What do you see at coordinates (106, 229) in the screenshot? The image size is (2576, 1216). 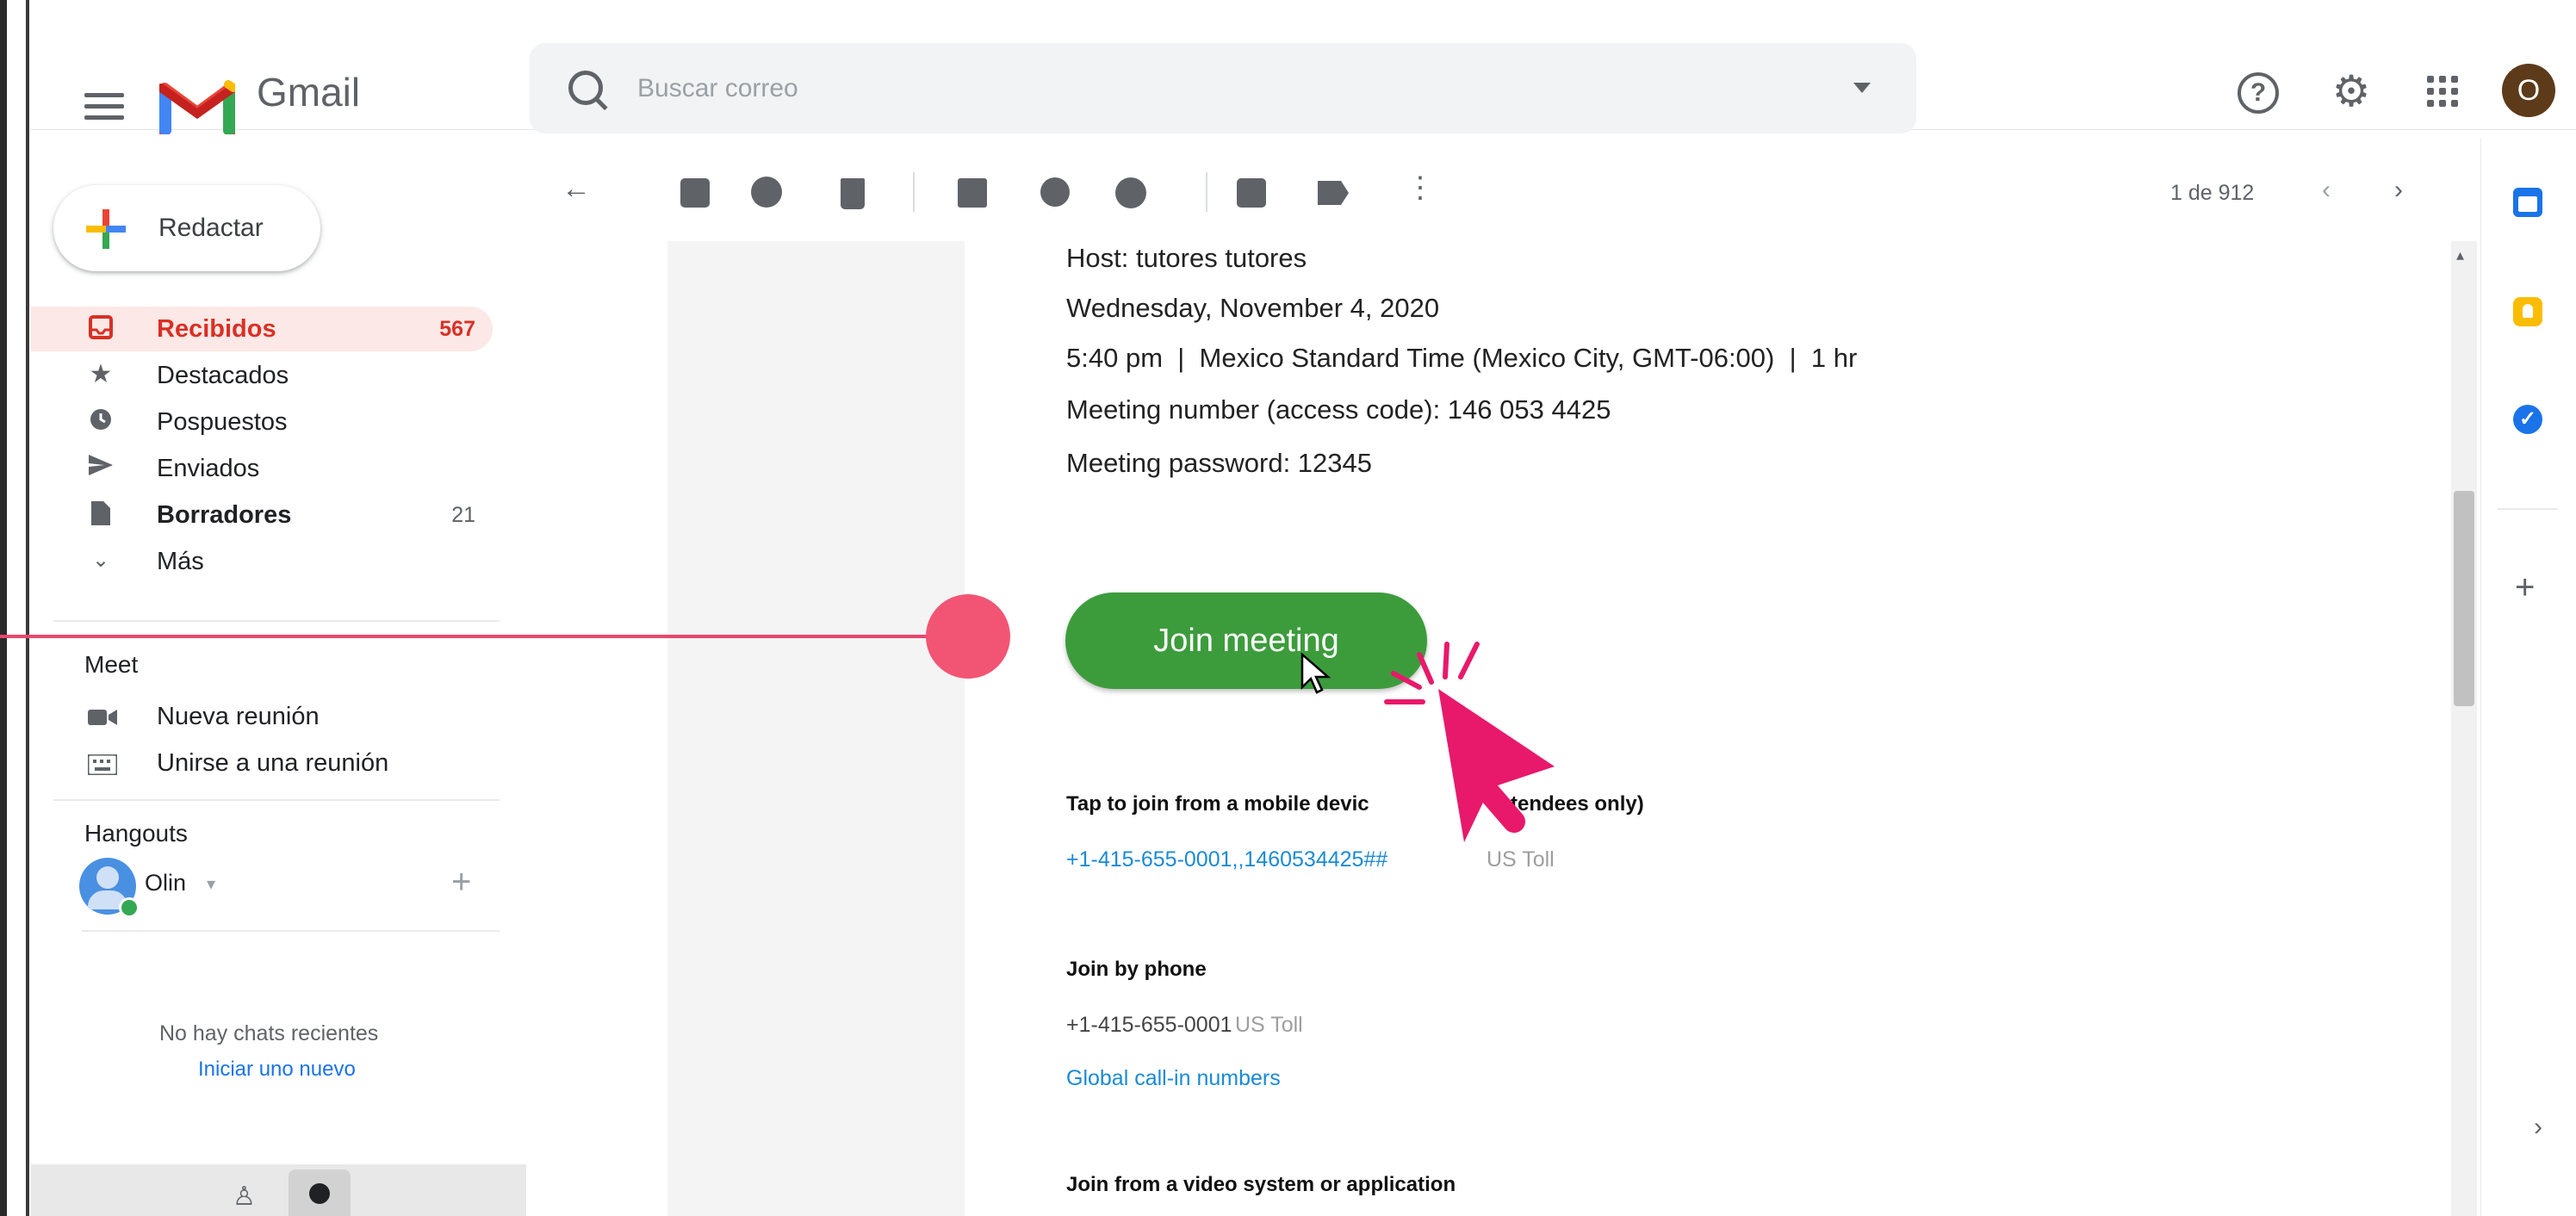 I see `compose-plus-icon` at bounding box center [106, 229].